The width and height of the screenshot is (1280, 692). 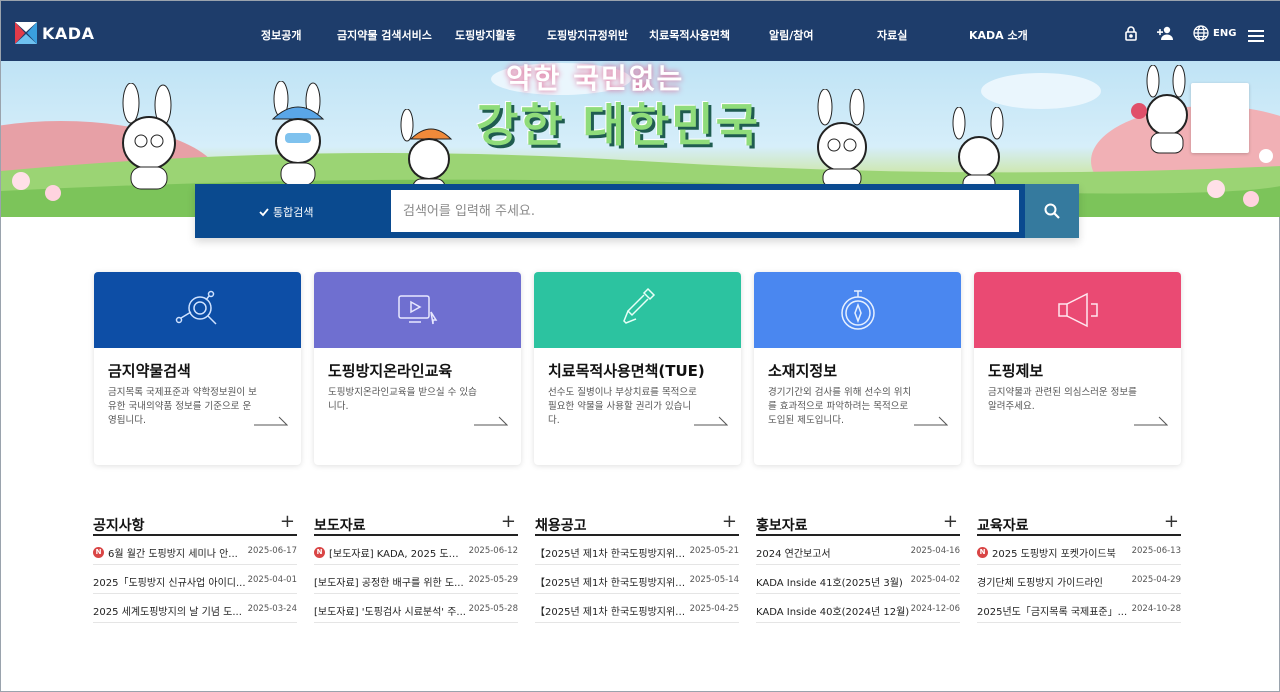 I want to click on row-date: 2025-06-13, so click(x=1156, y=551).